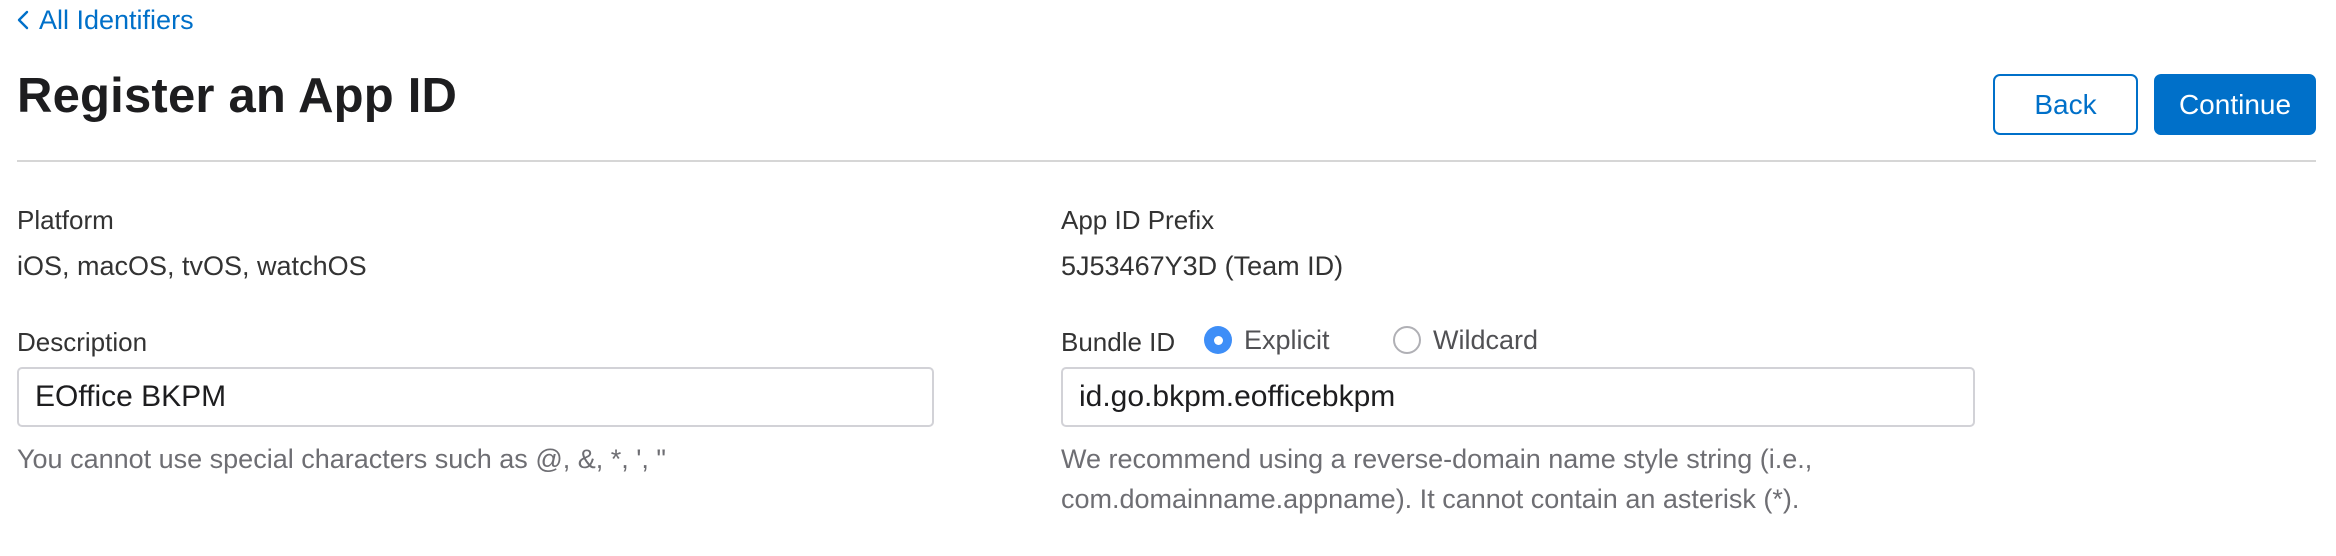 This screenshot has width=2336, height=556. I want to click on continue-button: Continue, so click(2235, 104).